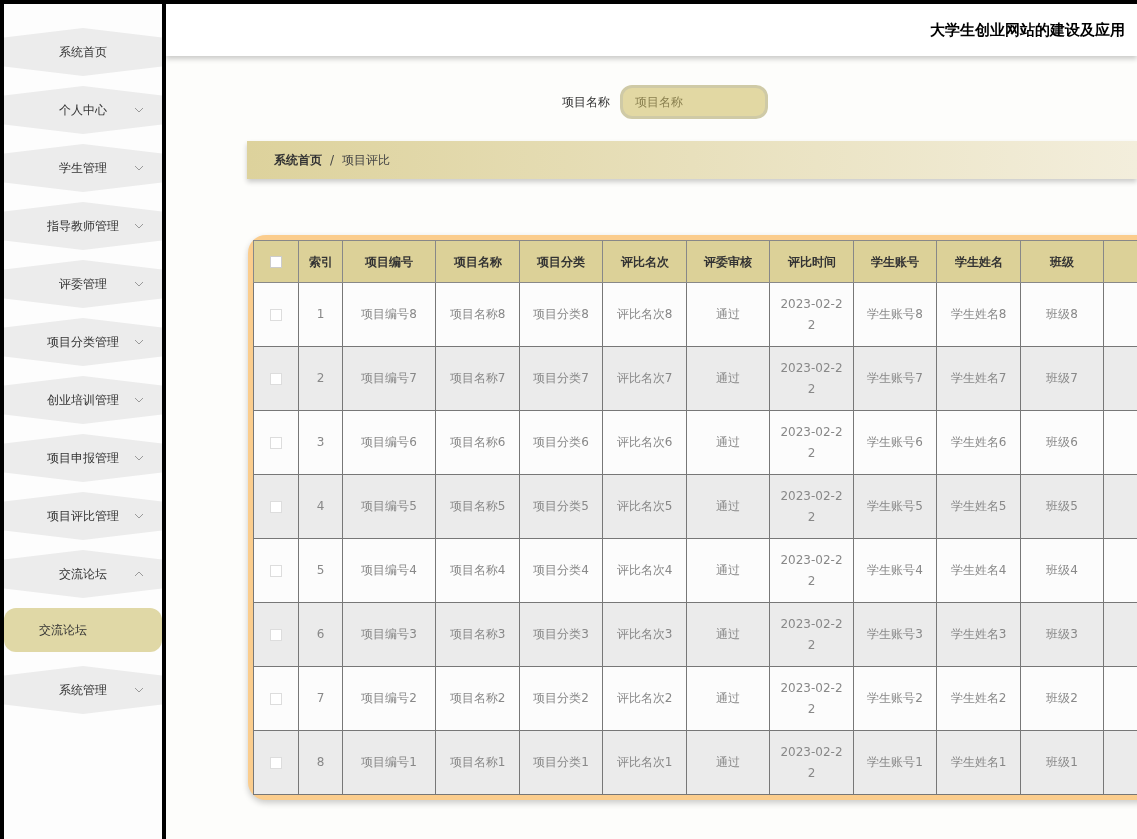 The image size is (1137, 839). What do you see at coordinates (389, 261) in the screenshot?
I see `column-header: 项目编号` at bounding box center [389, 261].